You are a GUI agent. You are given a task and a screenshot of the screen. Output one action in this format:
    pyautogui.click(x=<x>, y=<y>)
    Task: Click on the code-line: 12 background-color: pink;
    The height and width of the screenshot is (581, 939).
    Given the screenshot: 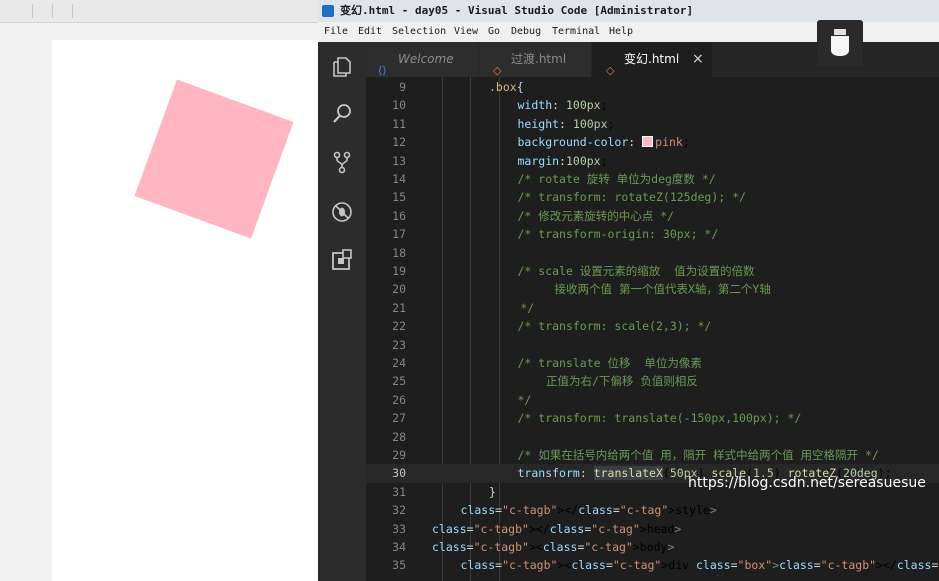 What is the action you would take?
    pyautogui.click(x=652, y=142)
    